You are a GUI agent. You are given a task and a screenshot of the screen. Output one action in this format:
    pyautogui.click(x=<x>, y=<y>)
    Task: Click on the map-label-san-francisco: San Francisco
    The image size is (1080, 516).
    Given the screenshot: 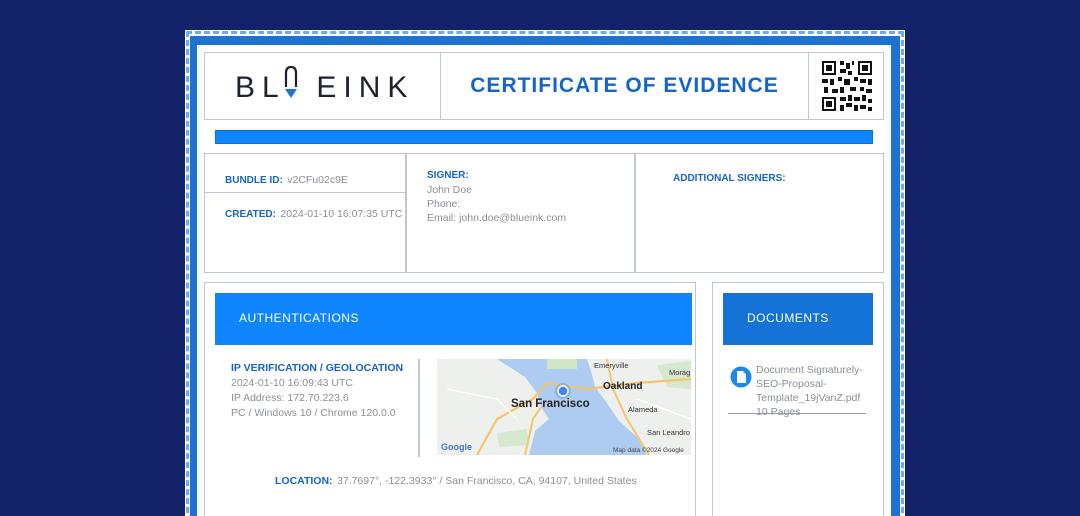 What is the action you would take?
    pyautogui.click(x=550, y=404)
    